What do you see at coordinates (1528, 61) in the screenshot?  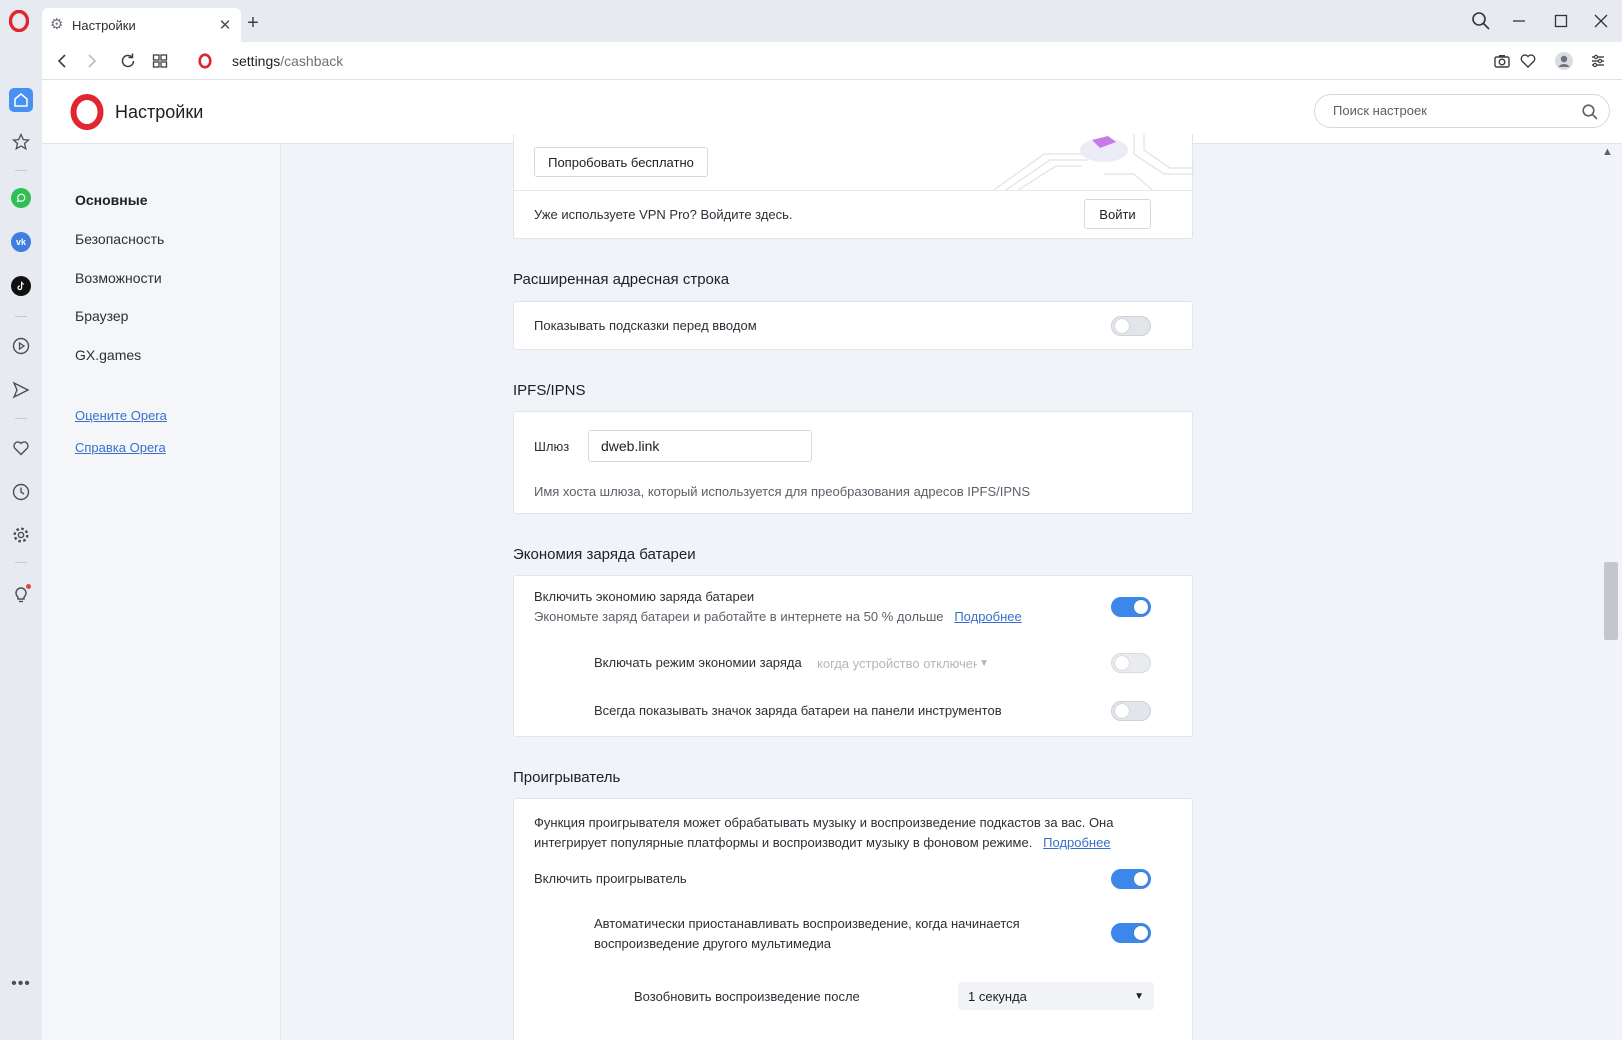 I see `bookmark-heart-icon` at bounding box center [1528, 61].